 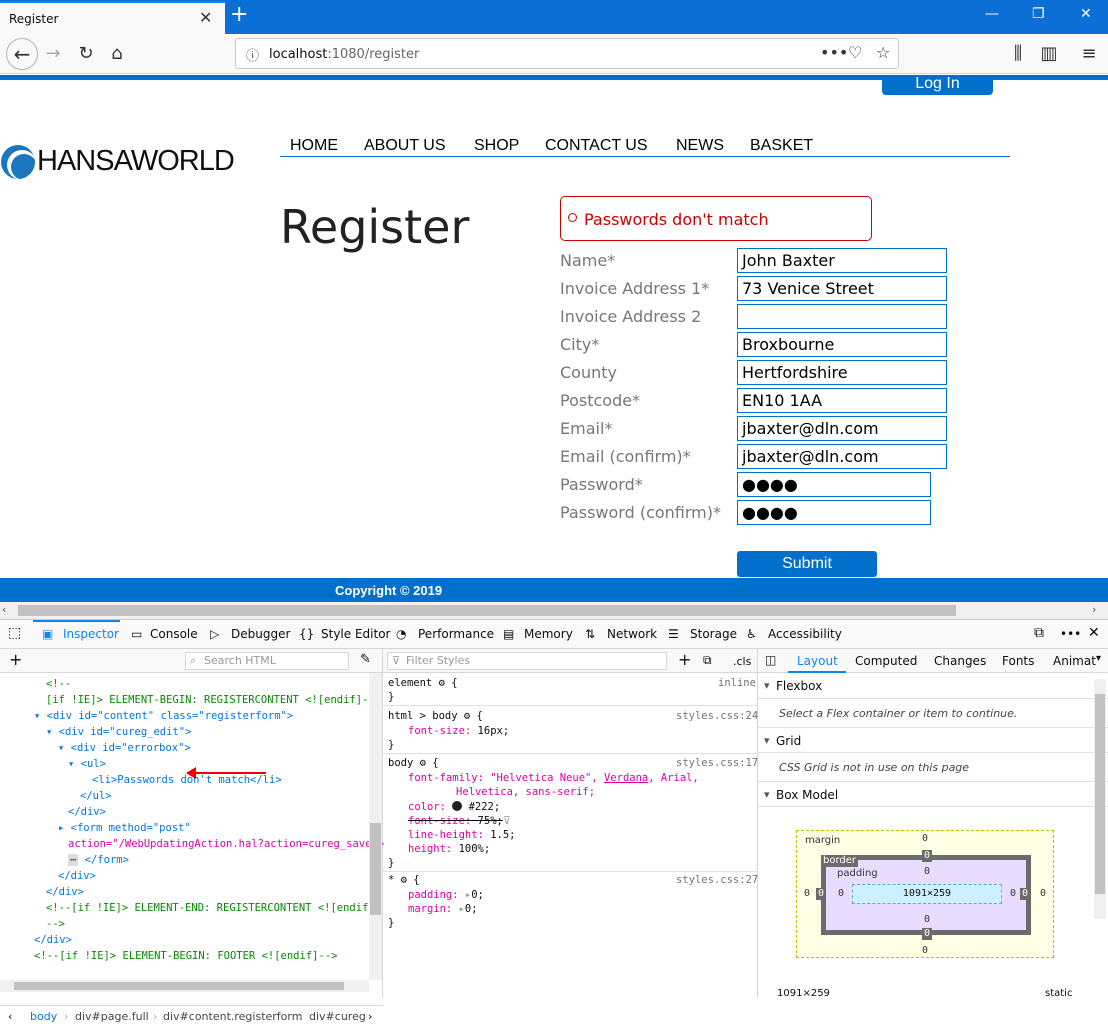 I want to click on page-horizontal-scrollbar: ‹ ›, so click(x=554, y=610).